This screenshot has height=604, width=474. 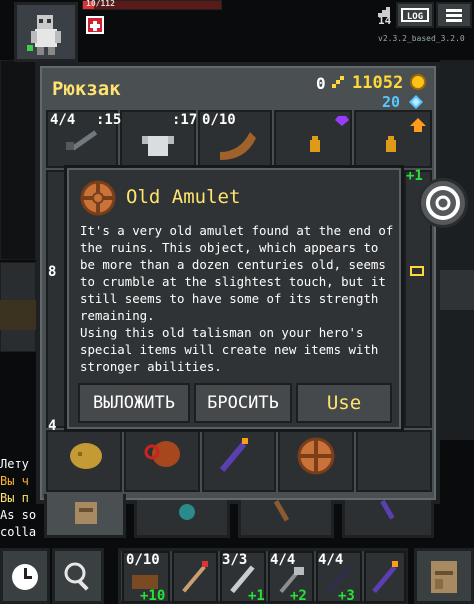 I want to click on health-text: 10/112, so click(x=100, y=4).